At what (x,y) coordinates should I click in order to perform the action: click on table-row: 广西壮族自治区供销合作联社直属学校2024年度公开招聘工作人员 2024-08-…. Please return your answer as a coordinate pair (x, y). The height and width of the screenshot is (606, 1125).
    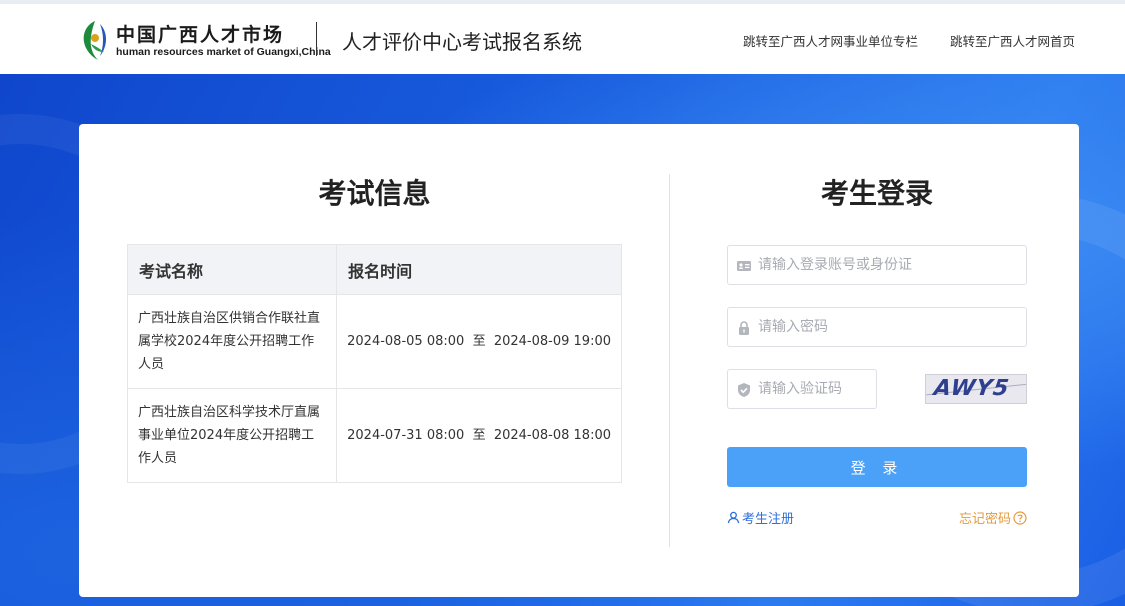
    Looking at the image, I should click on (374, 341).